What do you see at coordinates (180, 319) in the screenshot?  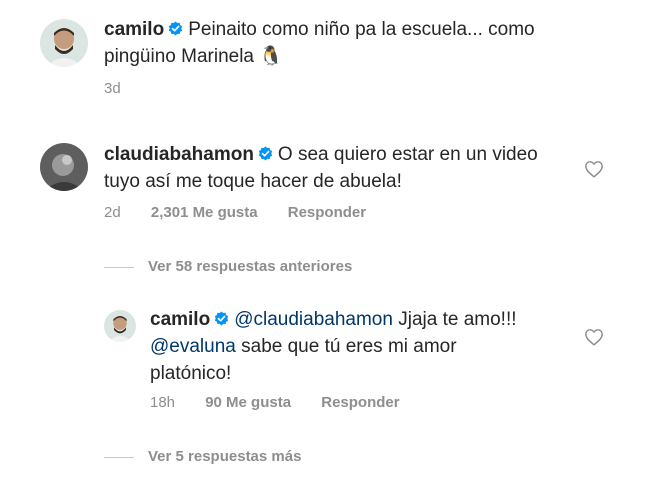 I see `reply-username: camilo` at bounding box center [180, 319].